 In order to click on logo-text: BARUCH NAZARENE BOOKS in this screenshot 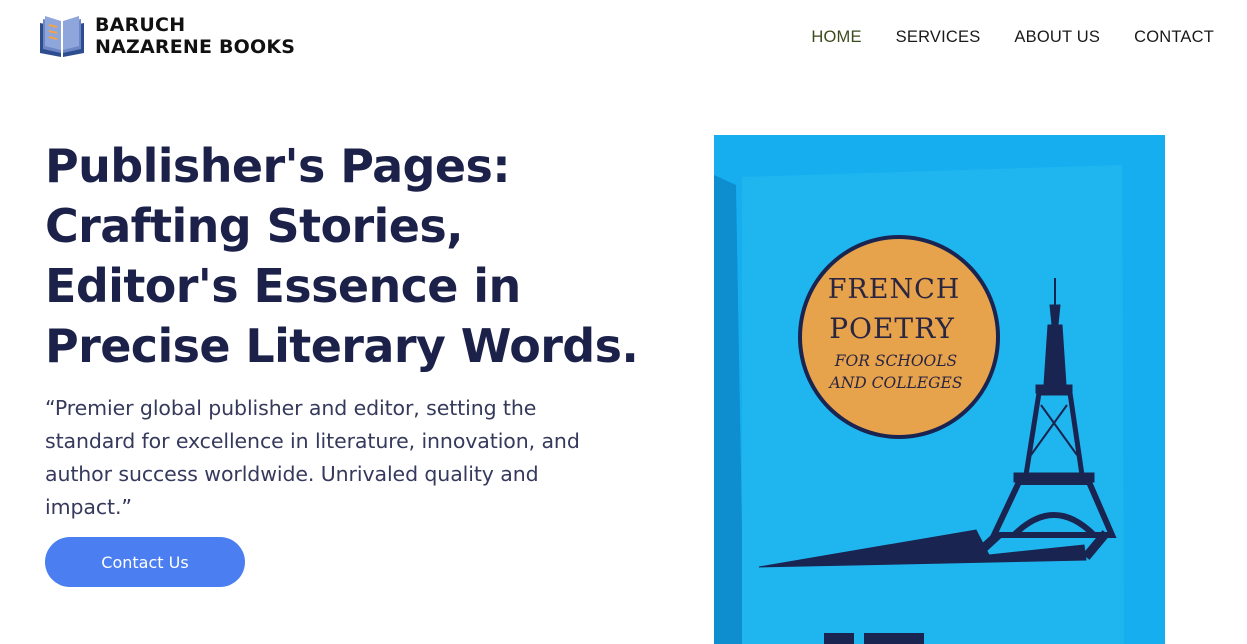, I will do `click(195, 36)`.